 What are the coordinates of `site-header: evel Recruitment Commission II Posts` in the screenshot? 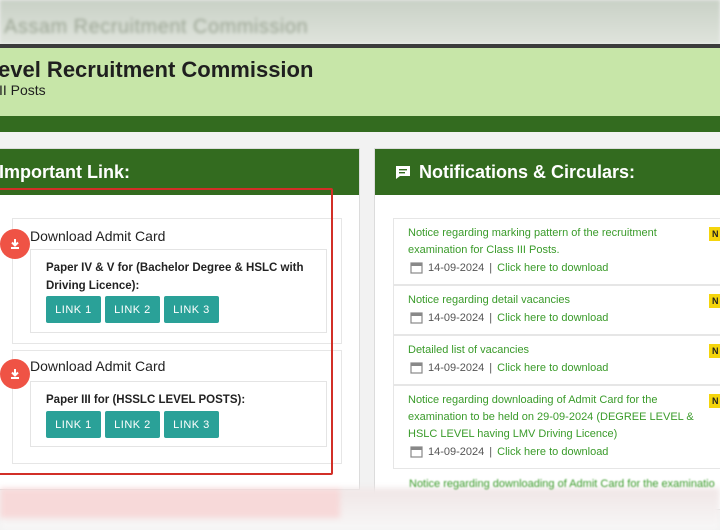 It's located at (360, 82).